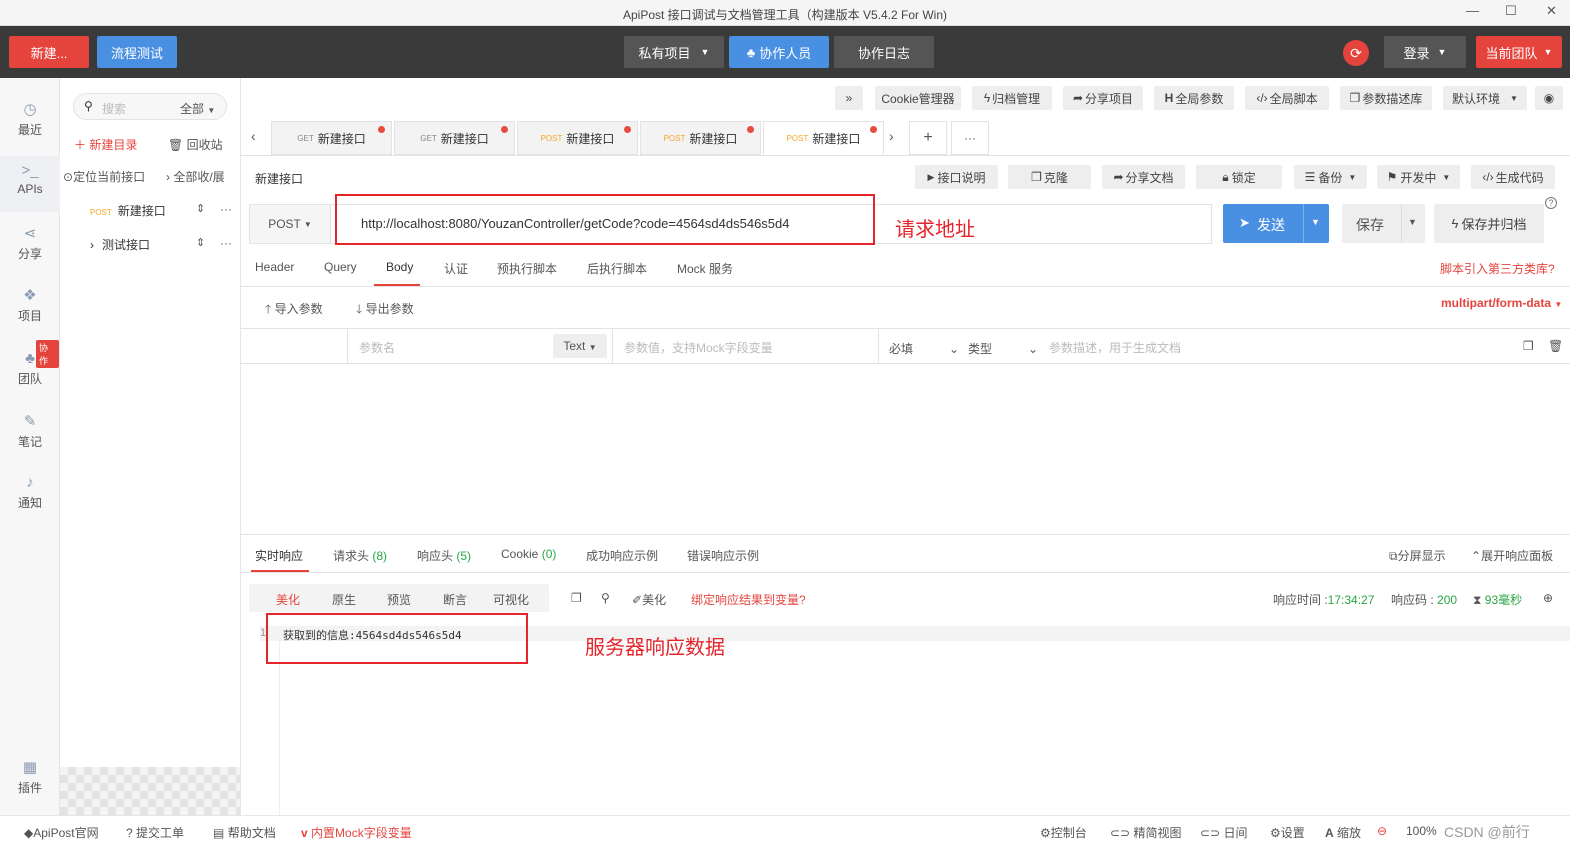 The height and width of the screenshot is (852, 1570). I want to click on search-icon: ⚲, so click(605, 598).